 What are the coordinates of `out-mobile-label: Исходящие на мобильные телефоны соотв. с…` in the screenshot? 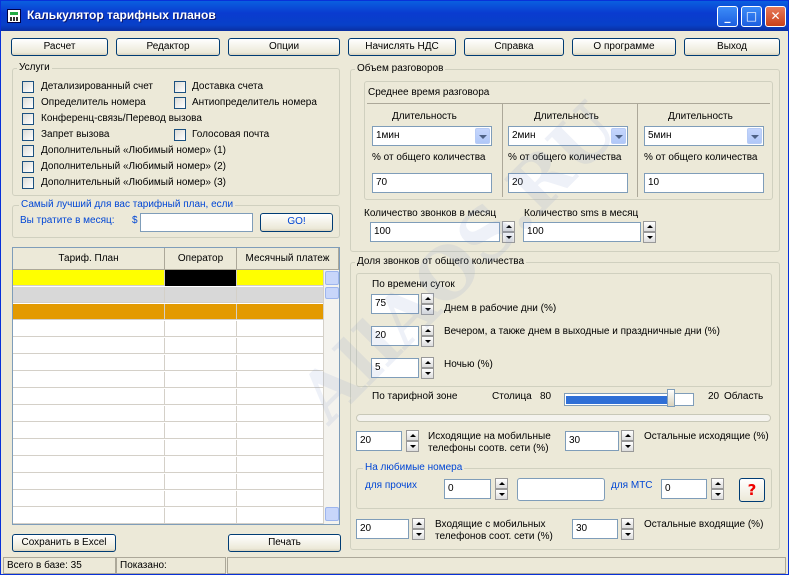 It's located at (489, 442).